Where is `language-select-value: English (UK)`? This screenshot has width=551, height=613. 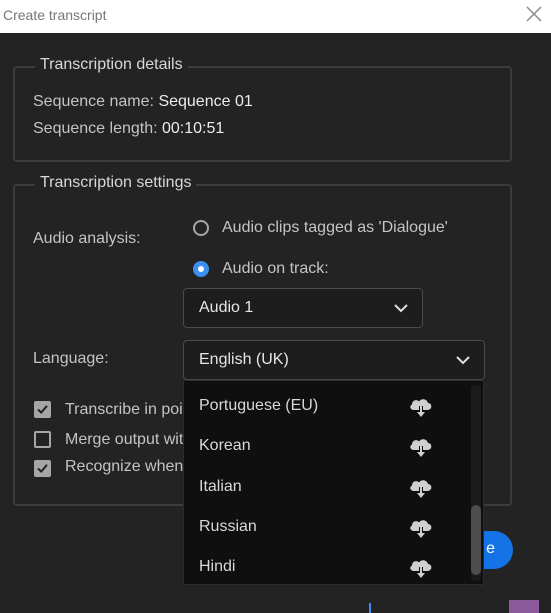 language-select-value: English (UK) is located at coordinates (244, 359).